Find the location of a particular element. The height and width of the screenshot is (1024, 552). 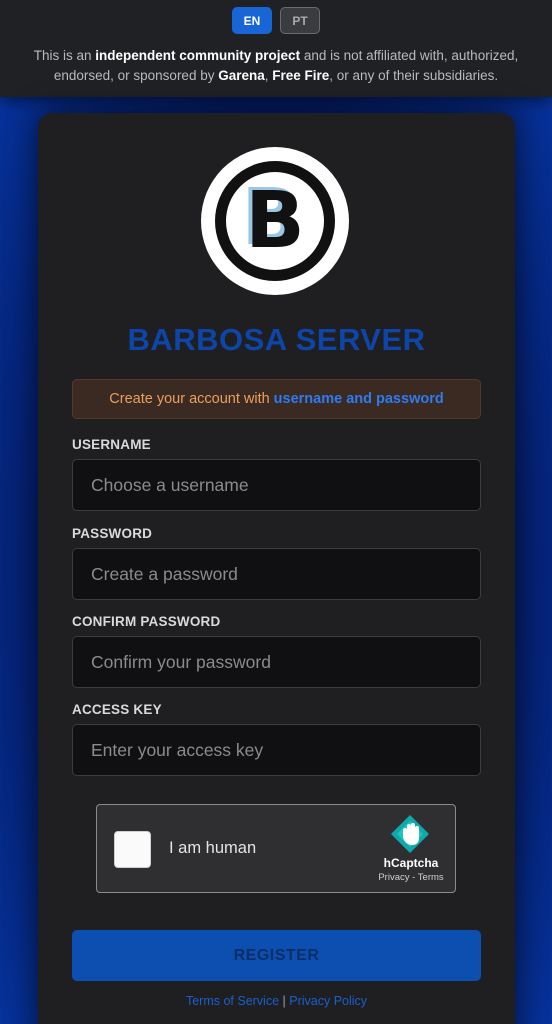

disclaimer-emphasis: Free Fire is located at coordinates (301, 75).